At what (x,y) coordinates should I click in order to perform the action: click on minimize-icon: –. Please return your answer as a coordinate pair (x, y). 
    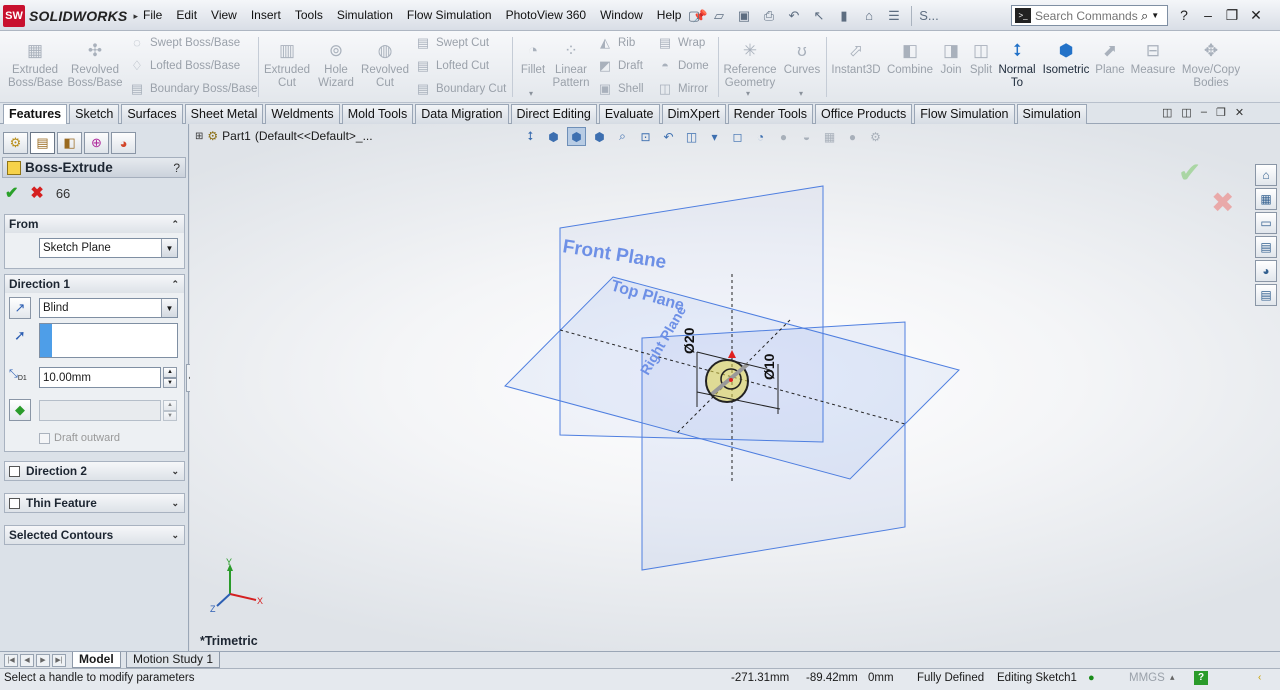
    Looking at the image, I should click on (1208, 15).